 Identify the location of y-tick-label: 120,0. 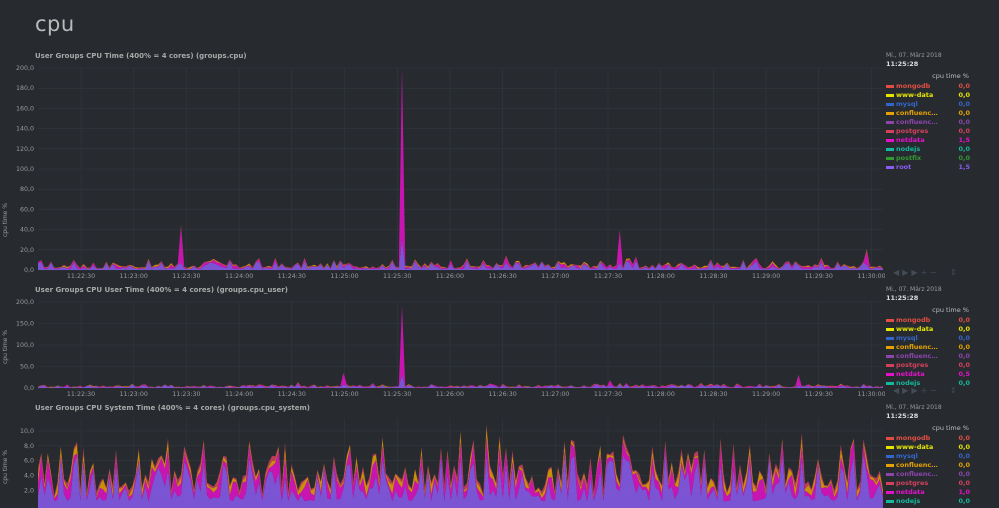
(25, 149).